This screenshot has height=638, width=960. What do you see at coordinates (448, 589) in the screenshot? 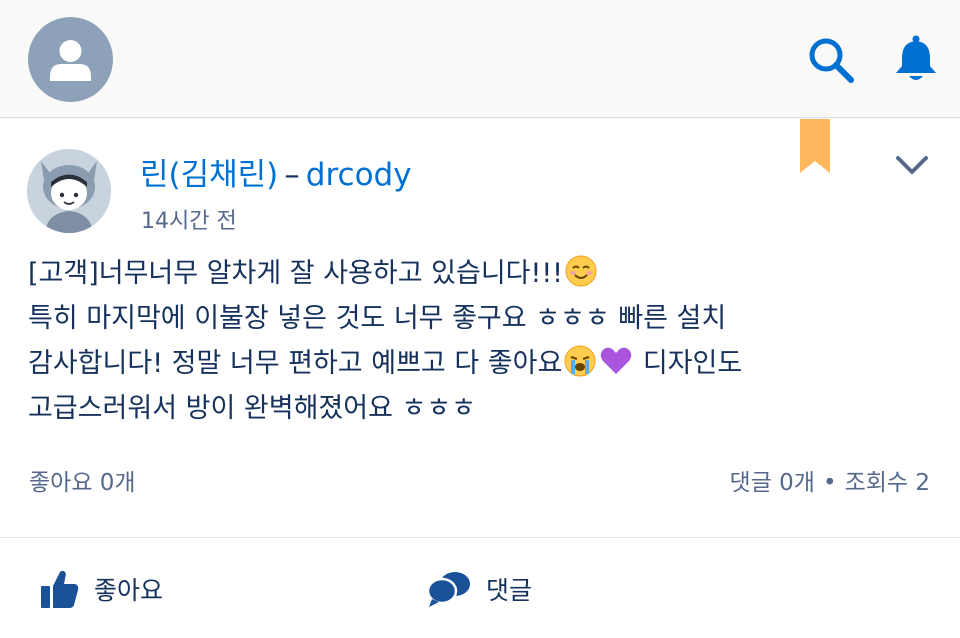
I see `comment-bubbles-icon` at bounding box center [448, 589].